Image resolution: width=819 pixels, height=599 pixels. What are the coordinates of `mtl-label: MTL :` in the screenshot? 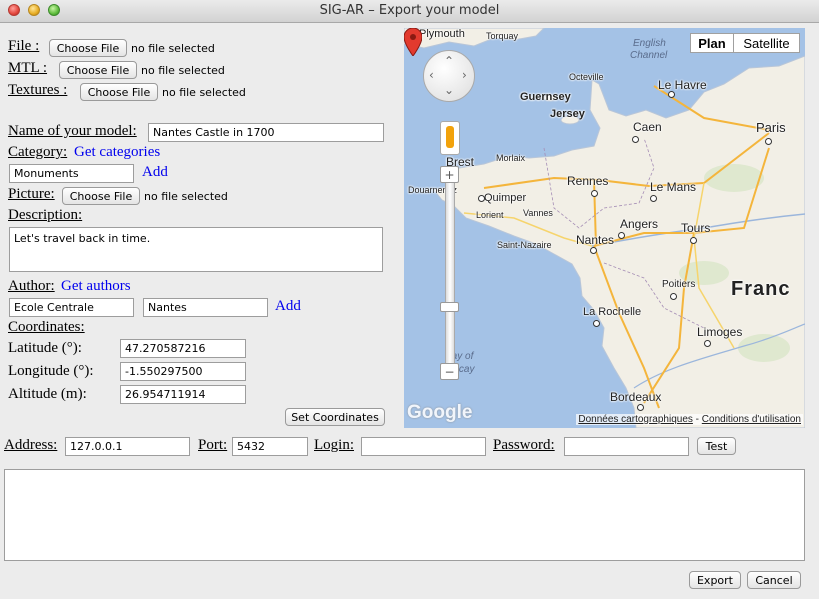 It's located at (28, 68).